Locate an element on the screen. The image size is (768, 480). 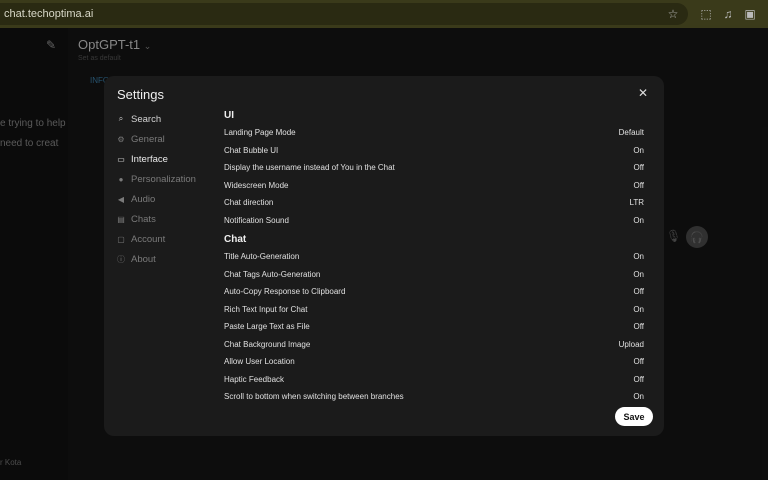
nav-interface: ▭ Interface is located at coordinates (171, 159).